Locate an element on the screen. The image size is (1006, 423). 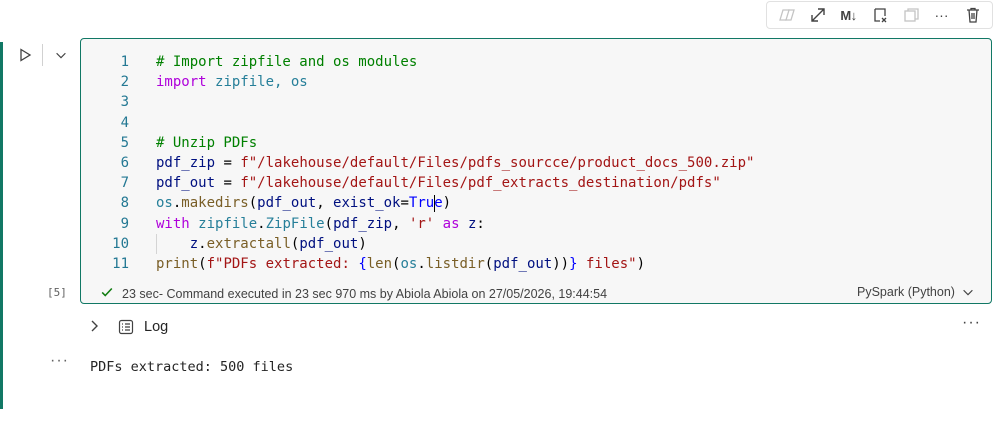
play-icon is located at coordinates (26, 55).